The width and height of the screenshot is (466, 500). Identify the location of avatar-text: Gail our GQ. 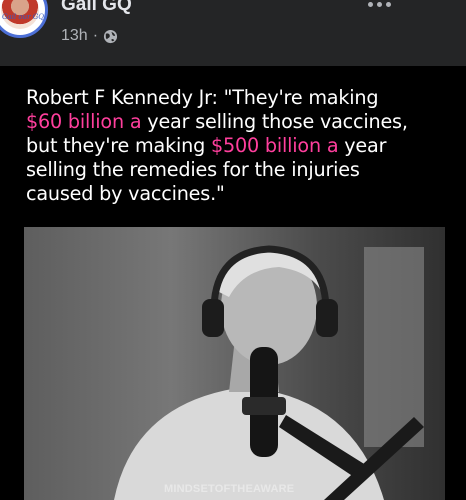
(23, 17).